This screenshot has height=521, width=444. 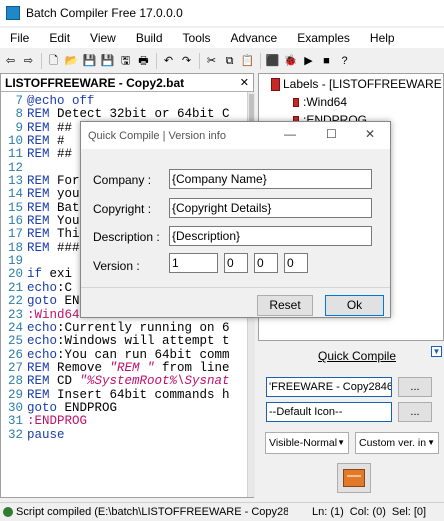 I want to click on dialog-title-bar: Quick Compile | Version info — ☐ ✕, so click(x=235, y=135).